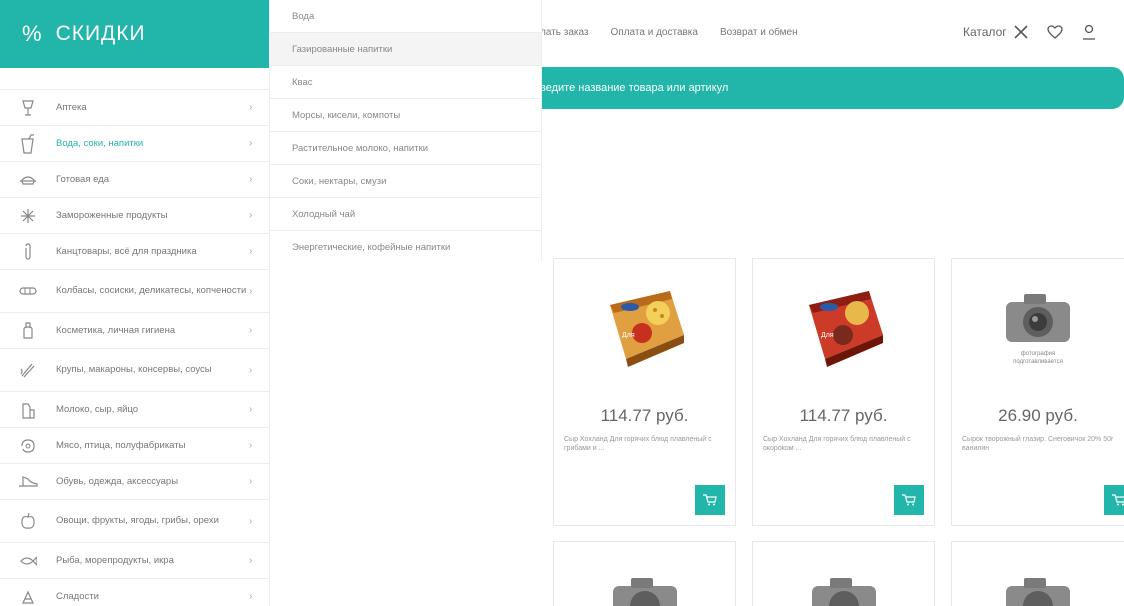 This screenshot has width=1124, height=606. I want to click on nav-link: лать заказ, so click(564, 32).